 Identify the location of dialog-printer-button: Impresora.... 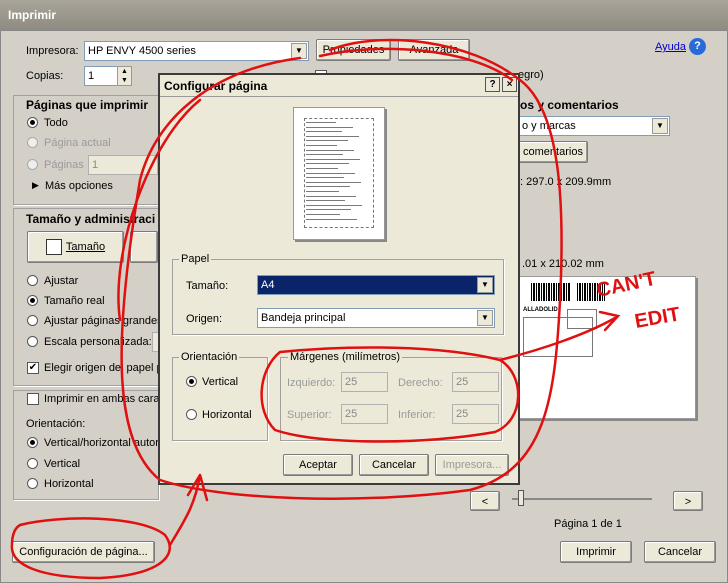
(472, 465).